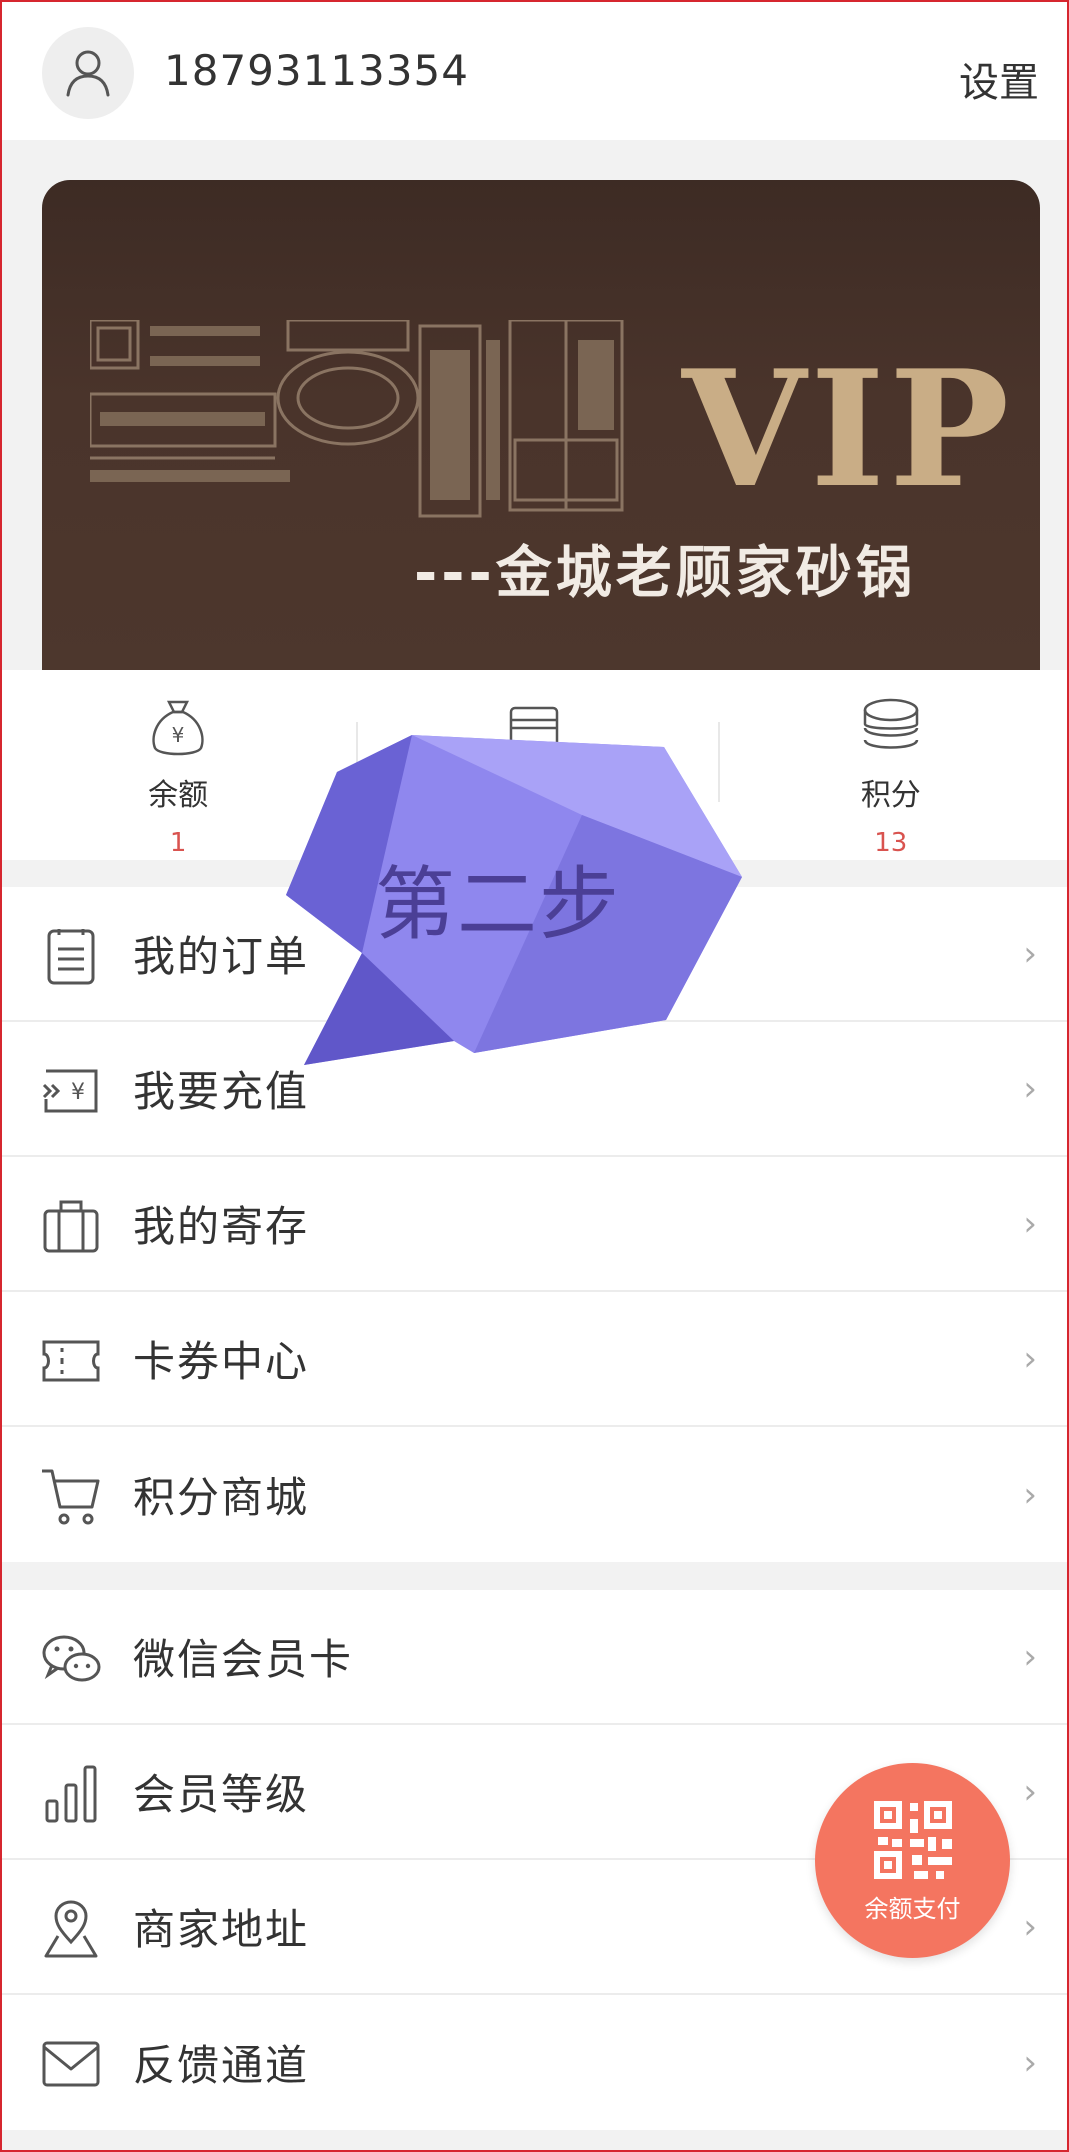 The height and width of the screenshot is (2152, 1069). What do you see at coordinates (71, 1226) in the screenshot?
I see `storage-icon` at bounding box center [71, 1226].